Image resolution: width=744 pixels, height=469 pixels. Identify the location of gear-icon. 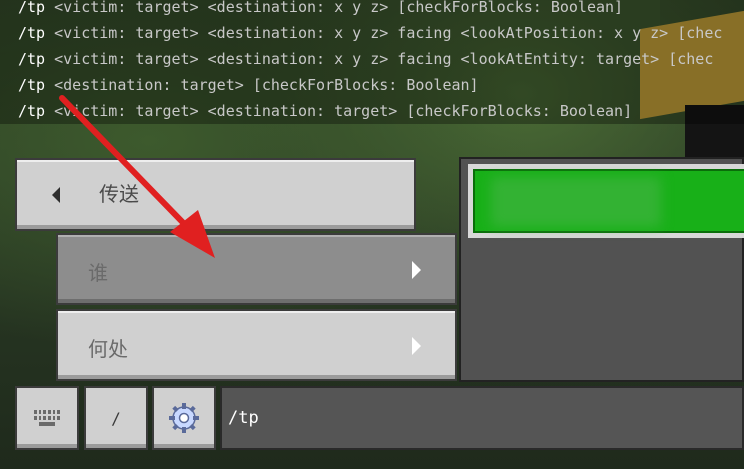
(184, 418).